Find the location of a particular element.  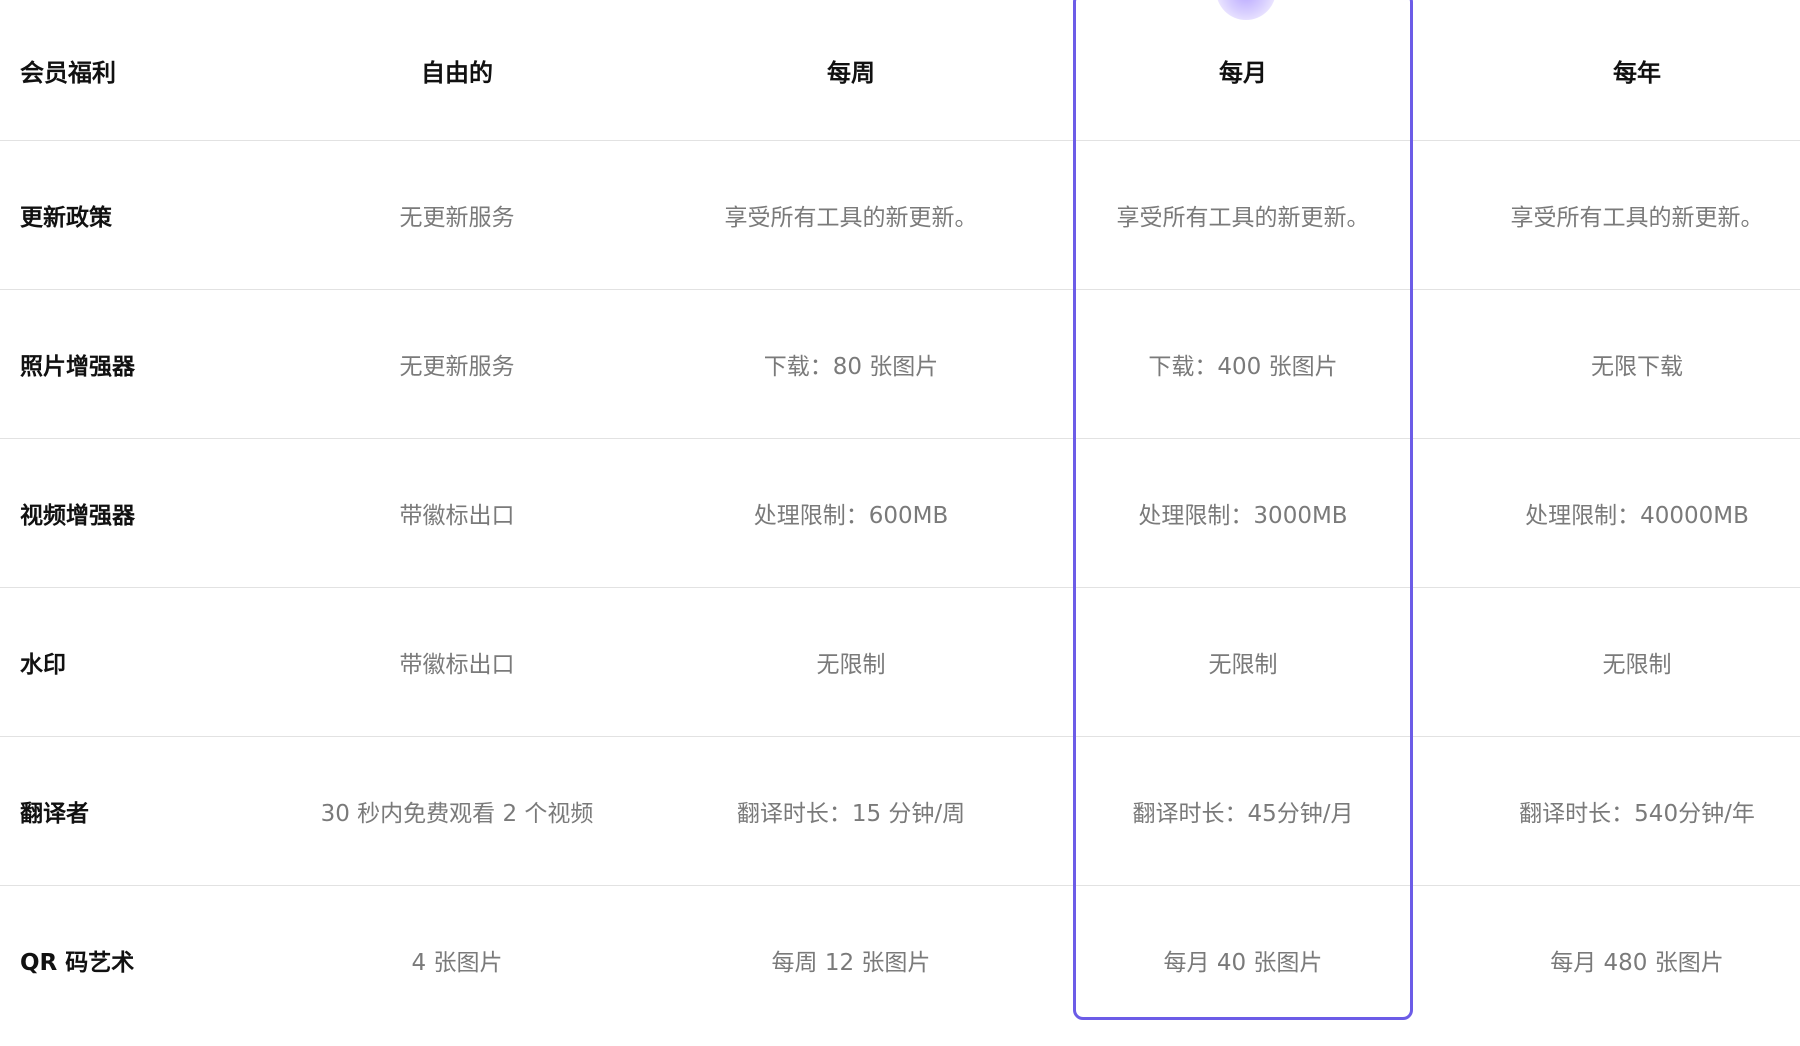

cell-monthly: 翻译时长：45分钟/月 is located at coordinates (1243, 814).